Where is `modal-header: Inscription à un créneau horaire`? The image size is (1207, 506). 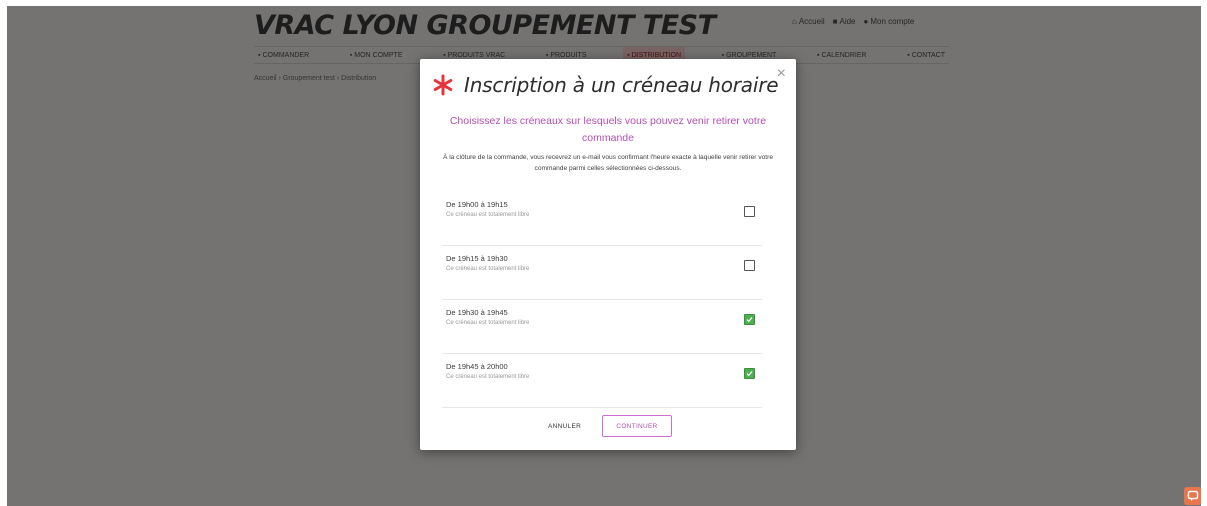
modal-header: Inscription à un créneau horaire is located at coordinates (607, 85).